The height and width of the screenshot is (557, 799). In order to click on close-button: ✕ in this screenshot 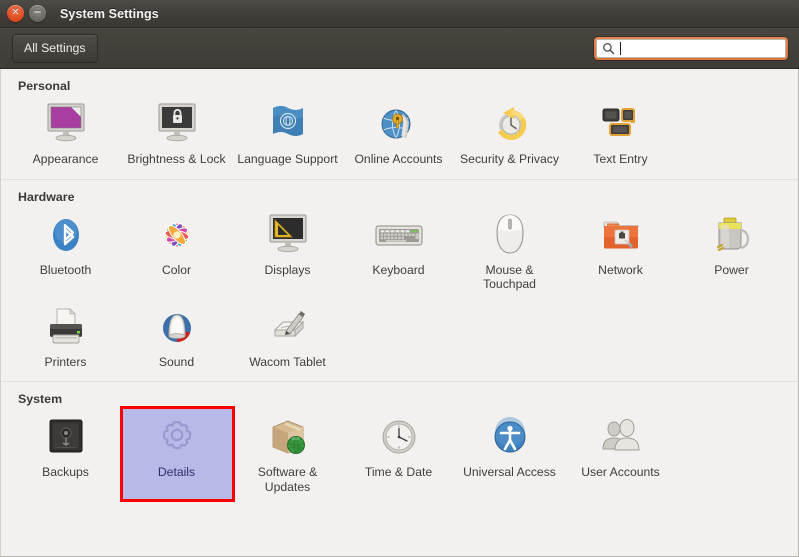, I will do `click(15, 13)`.